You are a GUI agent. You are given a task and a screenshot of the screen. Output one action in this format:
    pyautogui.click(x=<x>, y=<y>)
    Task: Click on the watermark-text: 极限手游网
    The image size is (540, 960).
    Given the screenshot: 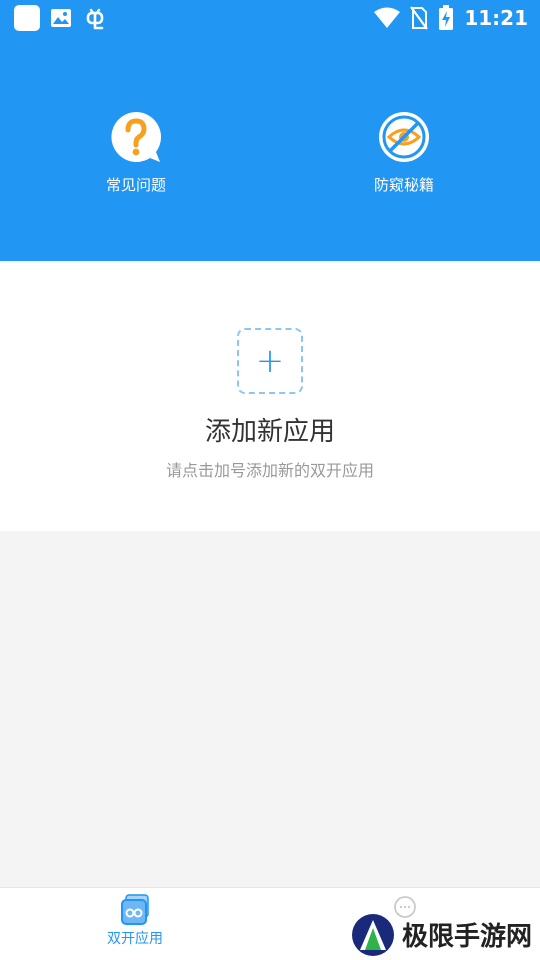 What is the action you would take?
    pyautogui.click(x=467, y=937)
    